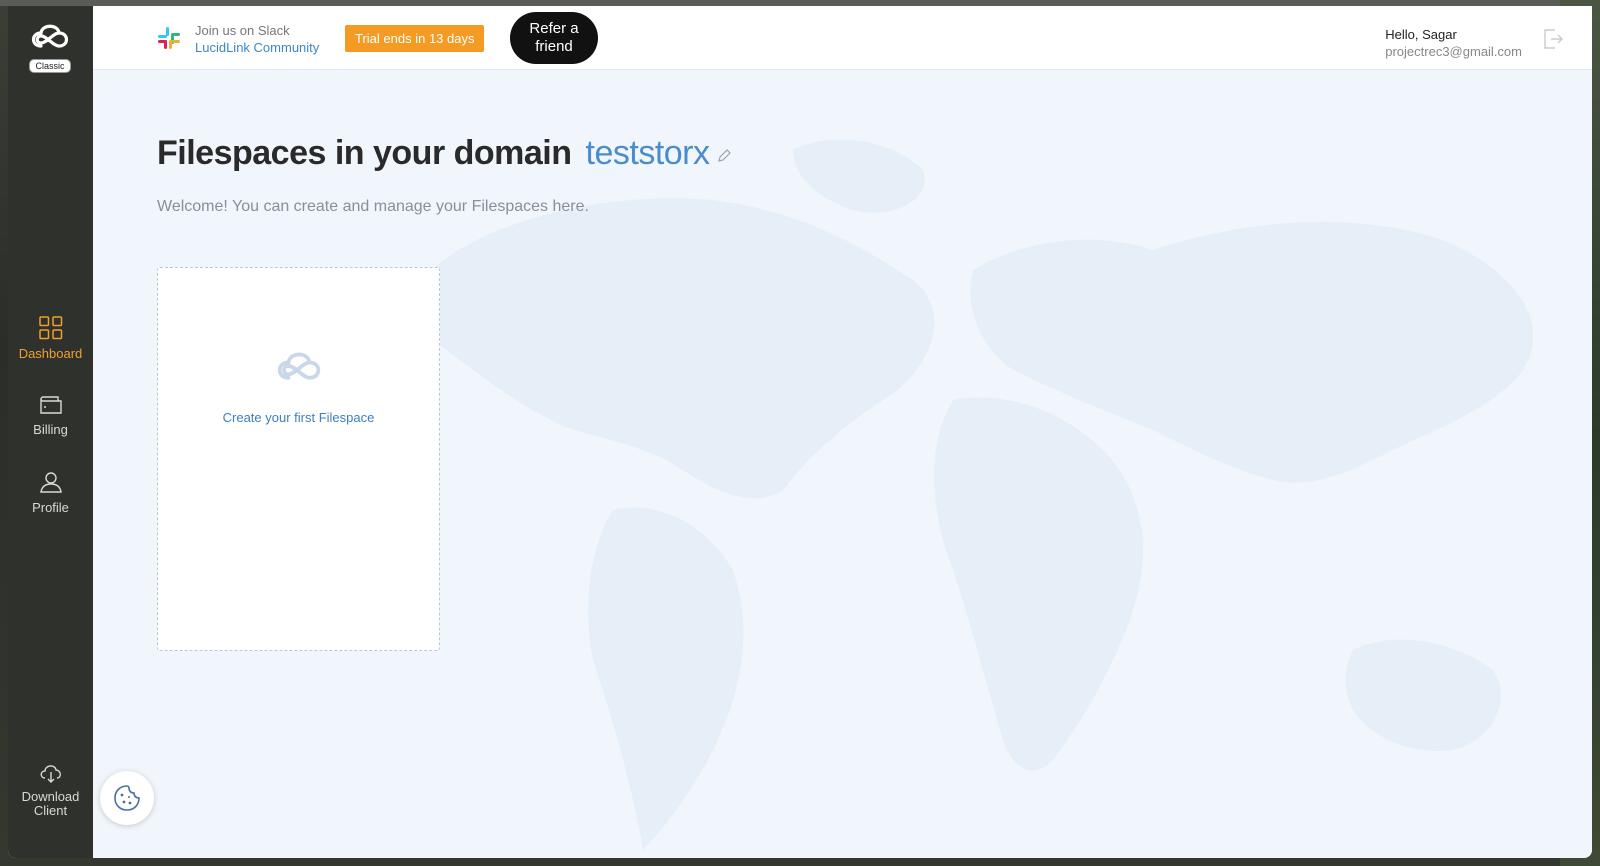 This screenshot has width=1600, height=866. Describe the element at coordinates (50, 66) in the screenshot. I see `classic-badge: Classic` at that location.